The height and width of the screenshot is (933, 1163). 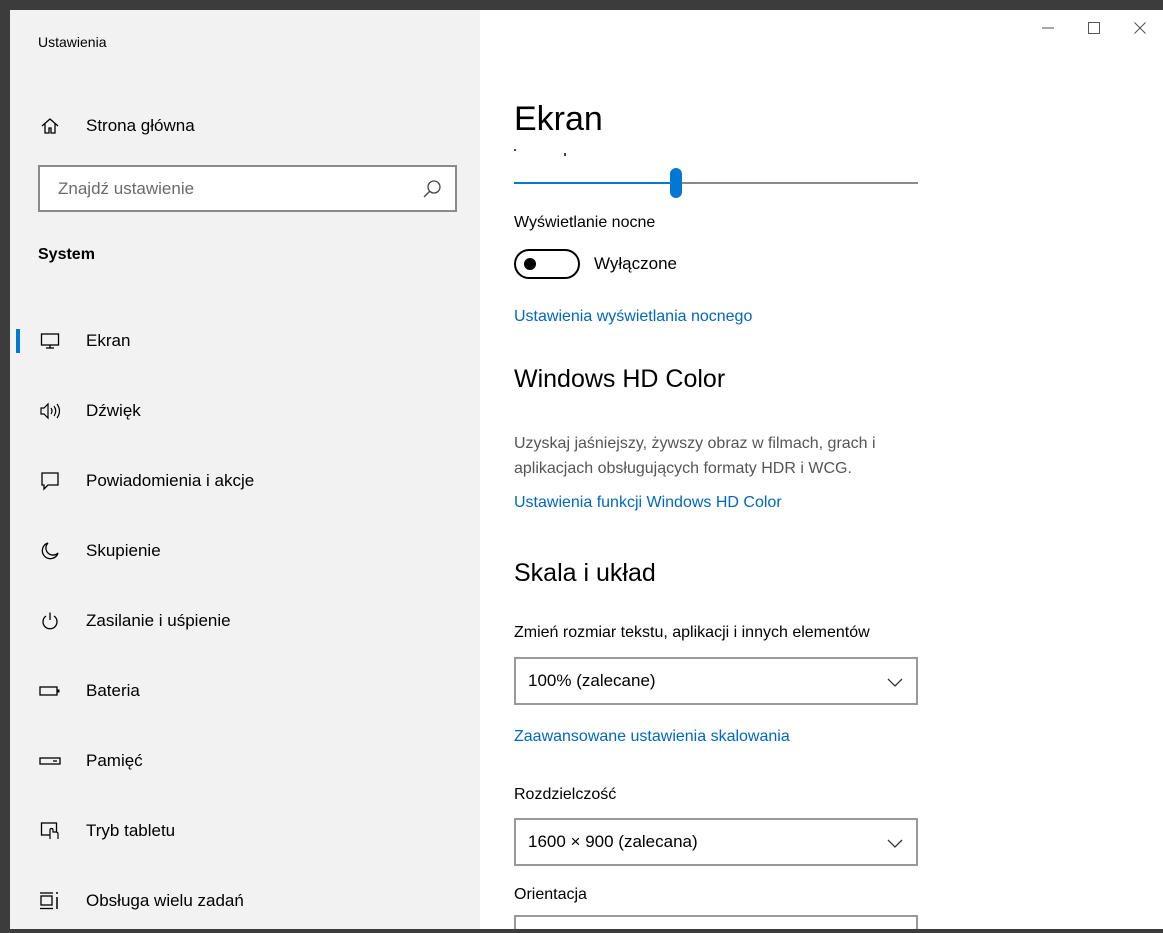 I want to click on search-input, so click(x=225, y=188).